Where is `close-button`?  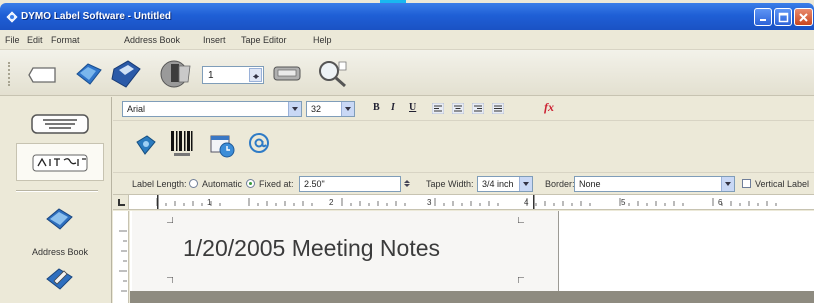
close-button is located at coordinates (803, 17).